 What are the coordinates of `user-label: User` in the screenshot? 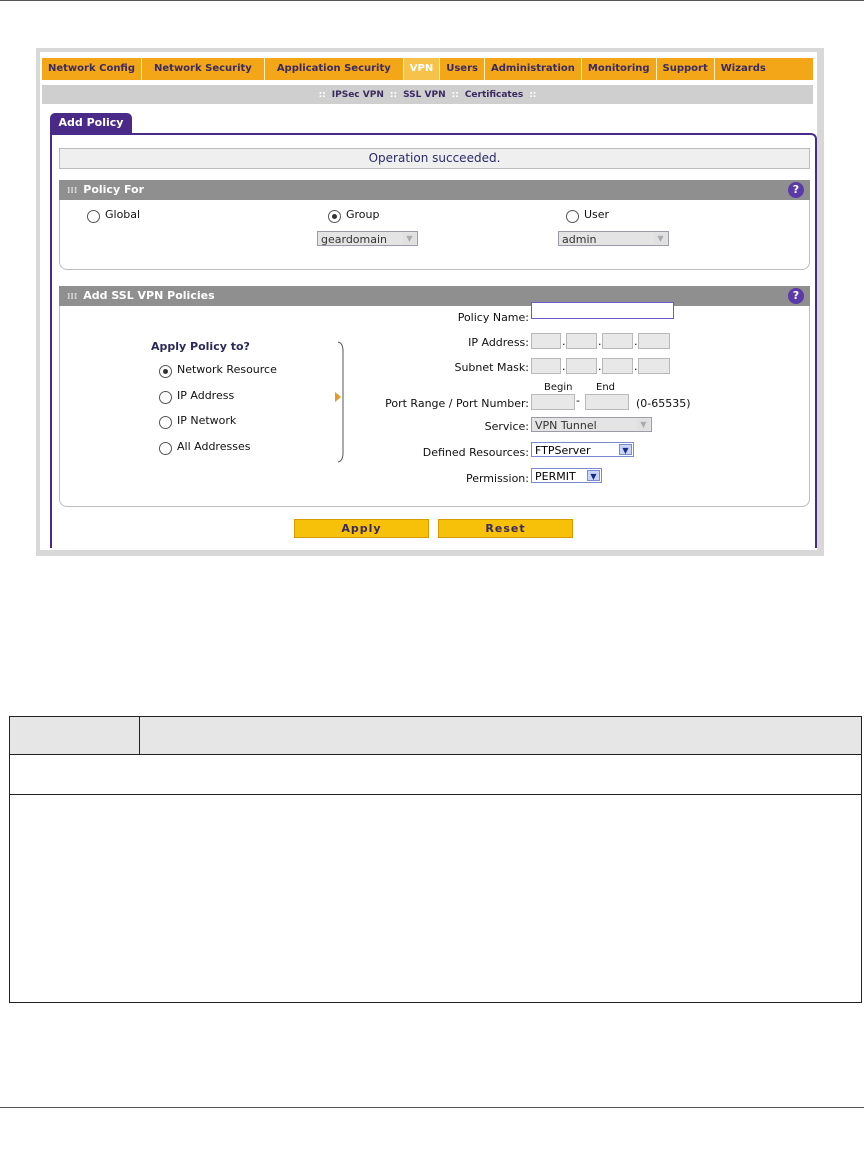 It's located at (597, 214).